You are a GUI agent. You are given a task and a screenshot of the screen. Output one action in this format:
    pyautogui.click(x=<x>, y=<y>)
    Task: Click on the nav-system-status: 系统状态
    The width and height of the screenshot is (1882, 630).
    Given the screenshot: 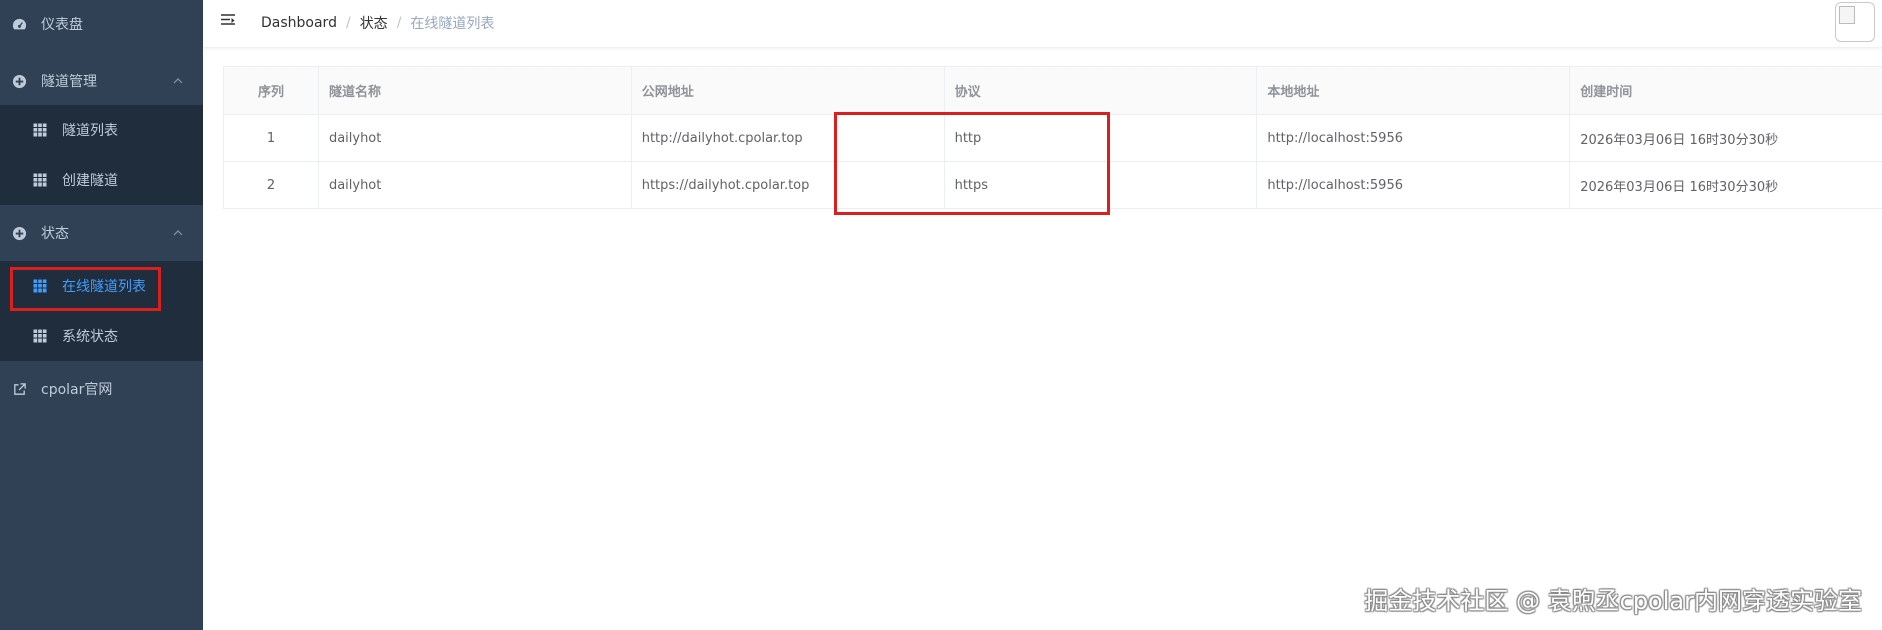 What is the action you would take?
    pyautogui.click(x=101, y=336)
    